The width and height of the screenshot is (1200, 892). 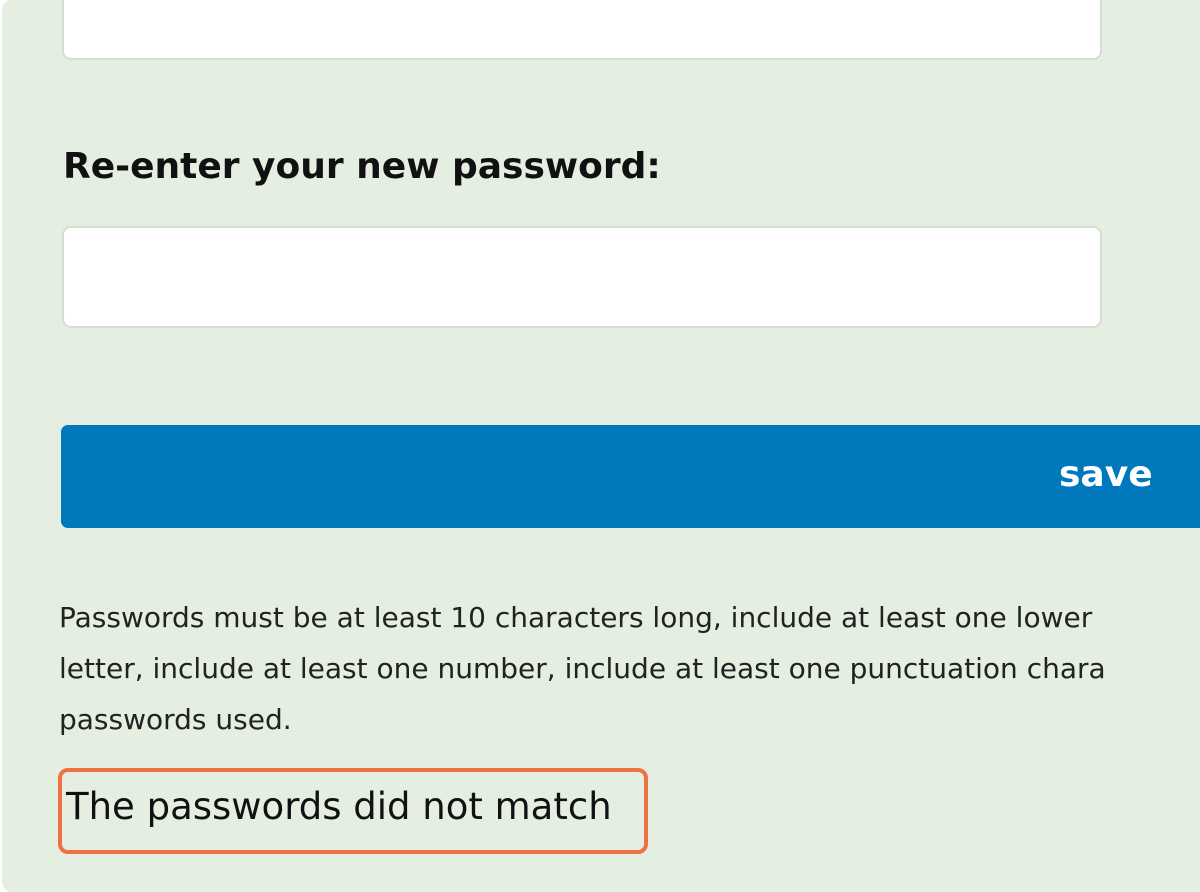 I want to click on new-password-input, so click(x=582, y=30).